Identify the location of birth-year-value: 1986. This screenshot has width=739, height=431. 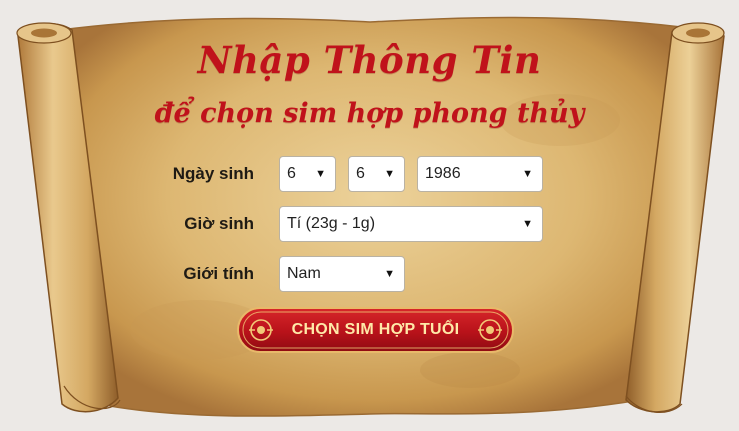
(443, 173).